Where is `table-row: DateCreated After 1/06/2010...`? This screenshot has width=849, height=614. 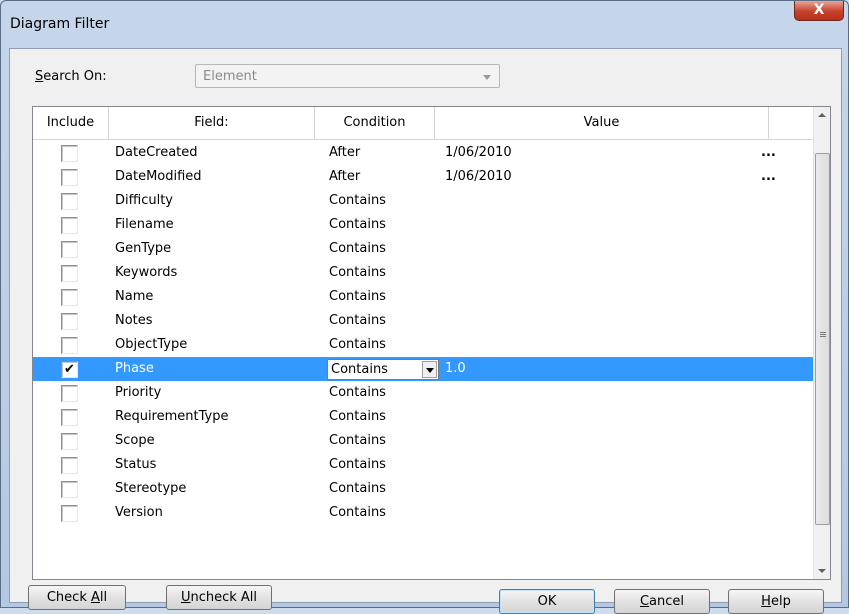 table-row: DateCreated After 1/06/2010... is located at coordinates (423, 153).